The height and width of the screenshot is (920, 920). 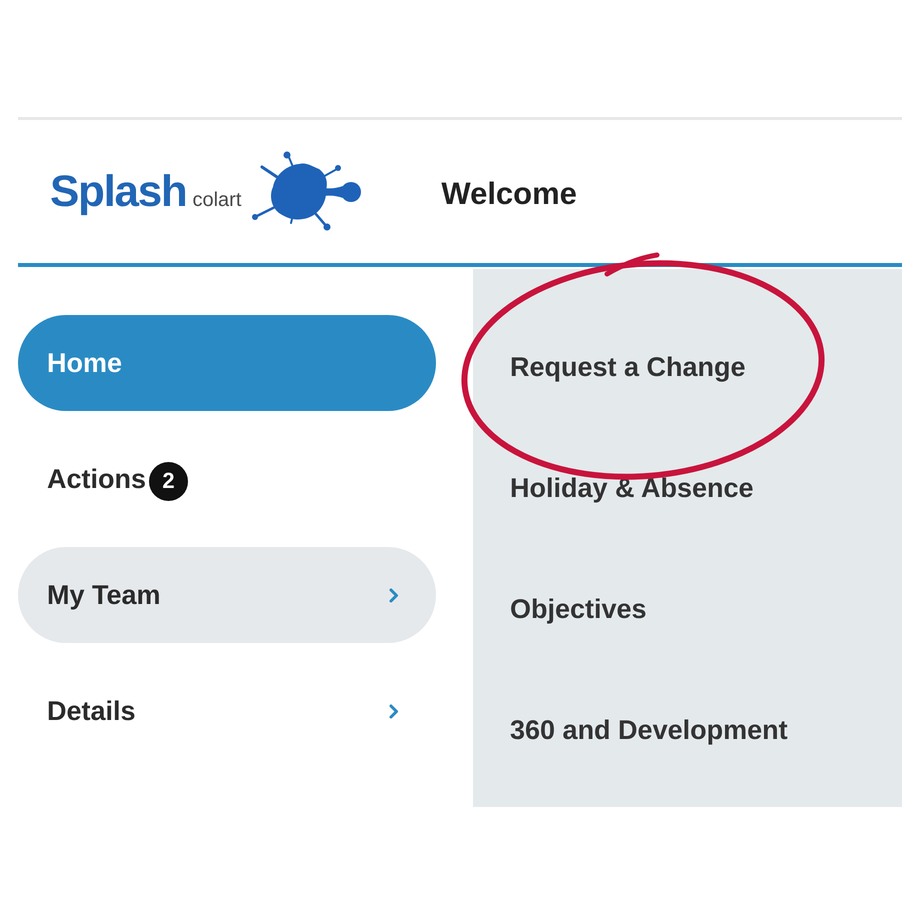 I want to click on submenu-item: Request a Change, so click(x=687, y=367).